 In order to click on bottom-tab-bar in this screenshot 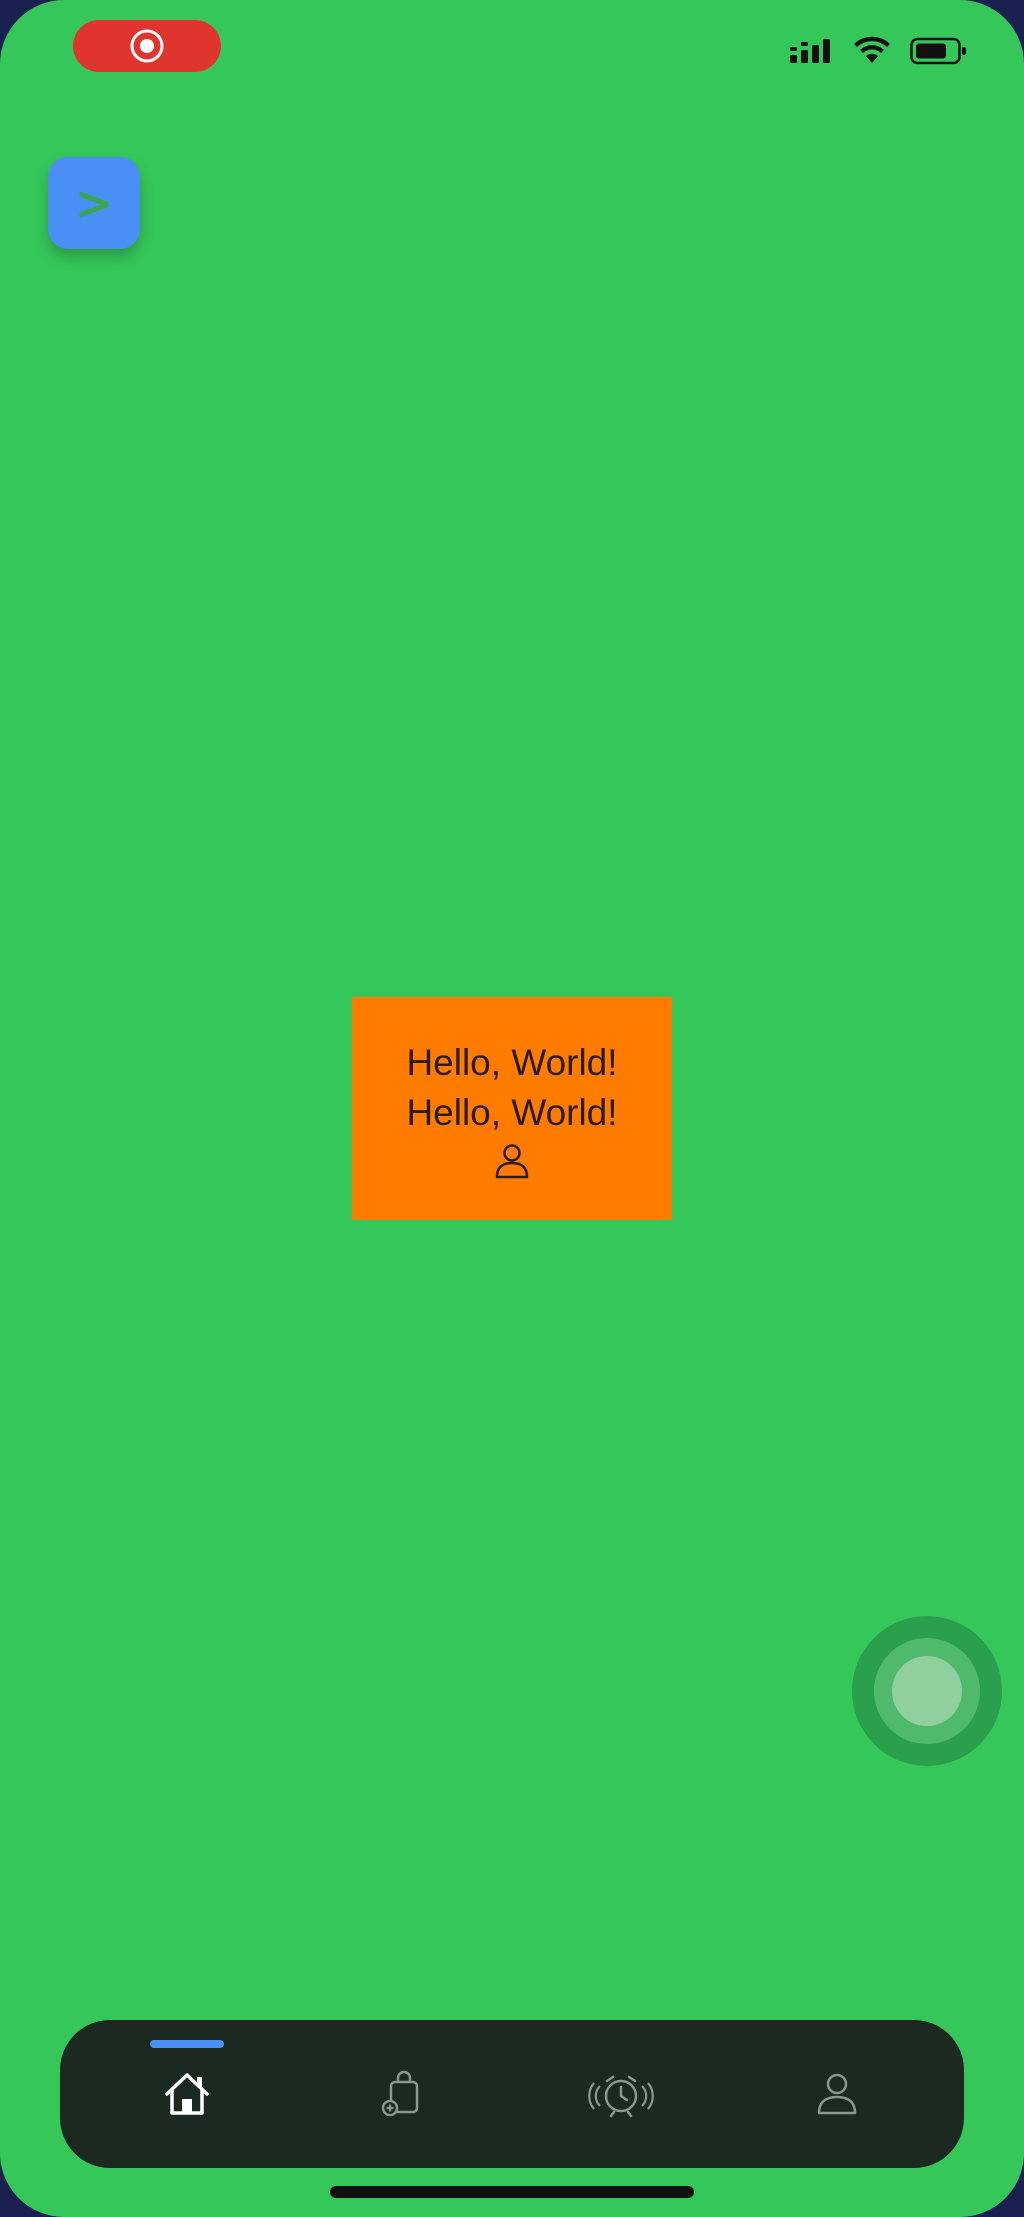, I will do `click(512, 2094)`.